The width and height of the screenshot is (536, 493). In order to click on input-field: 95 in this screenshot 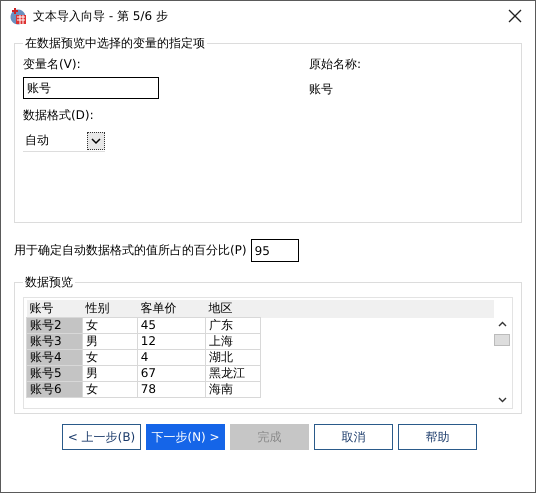, I will do `click(274, 250)`.